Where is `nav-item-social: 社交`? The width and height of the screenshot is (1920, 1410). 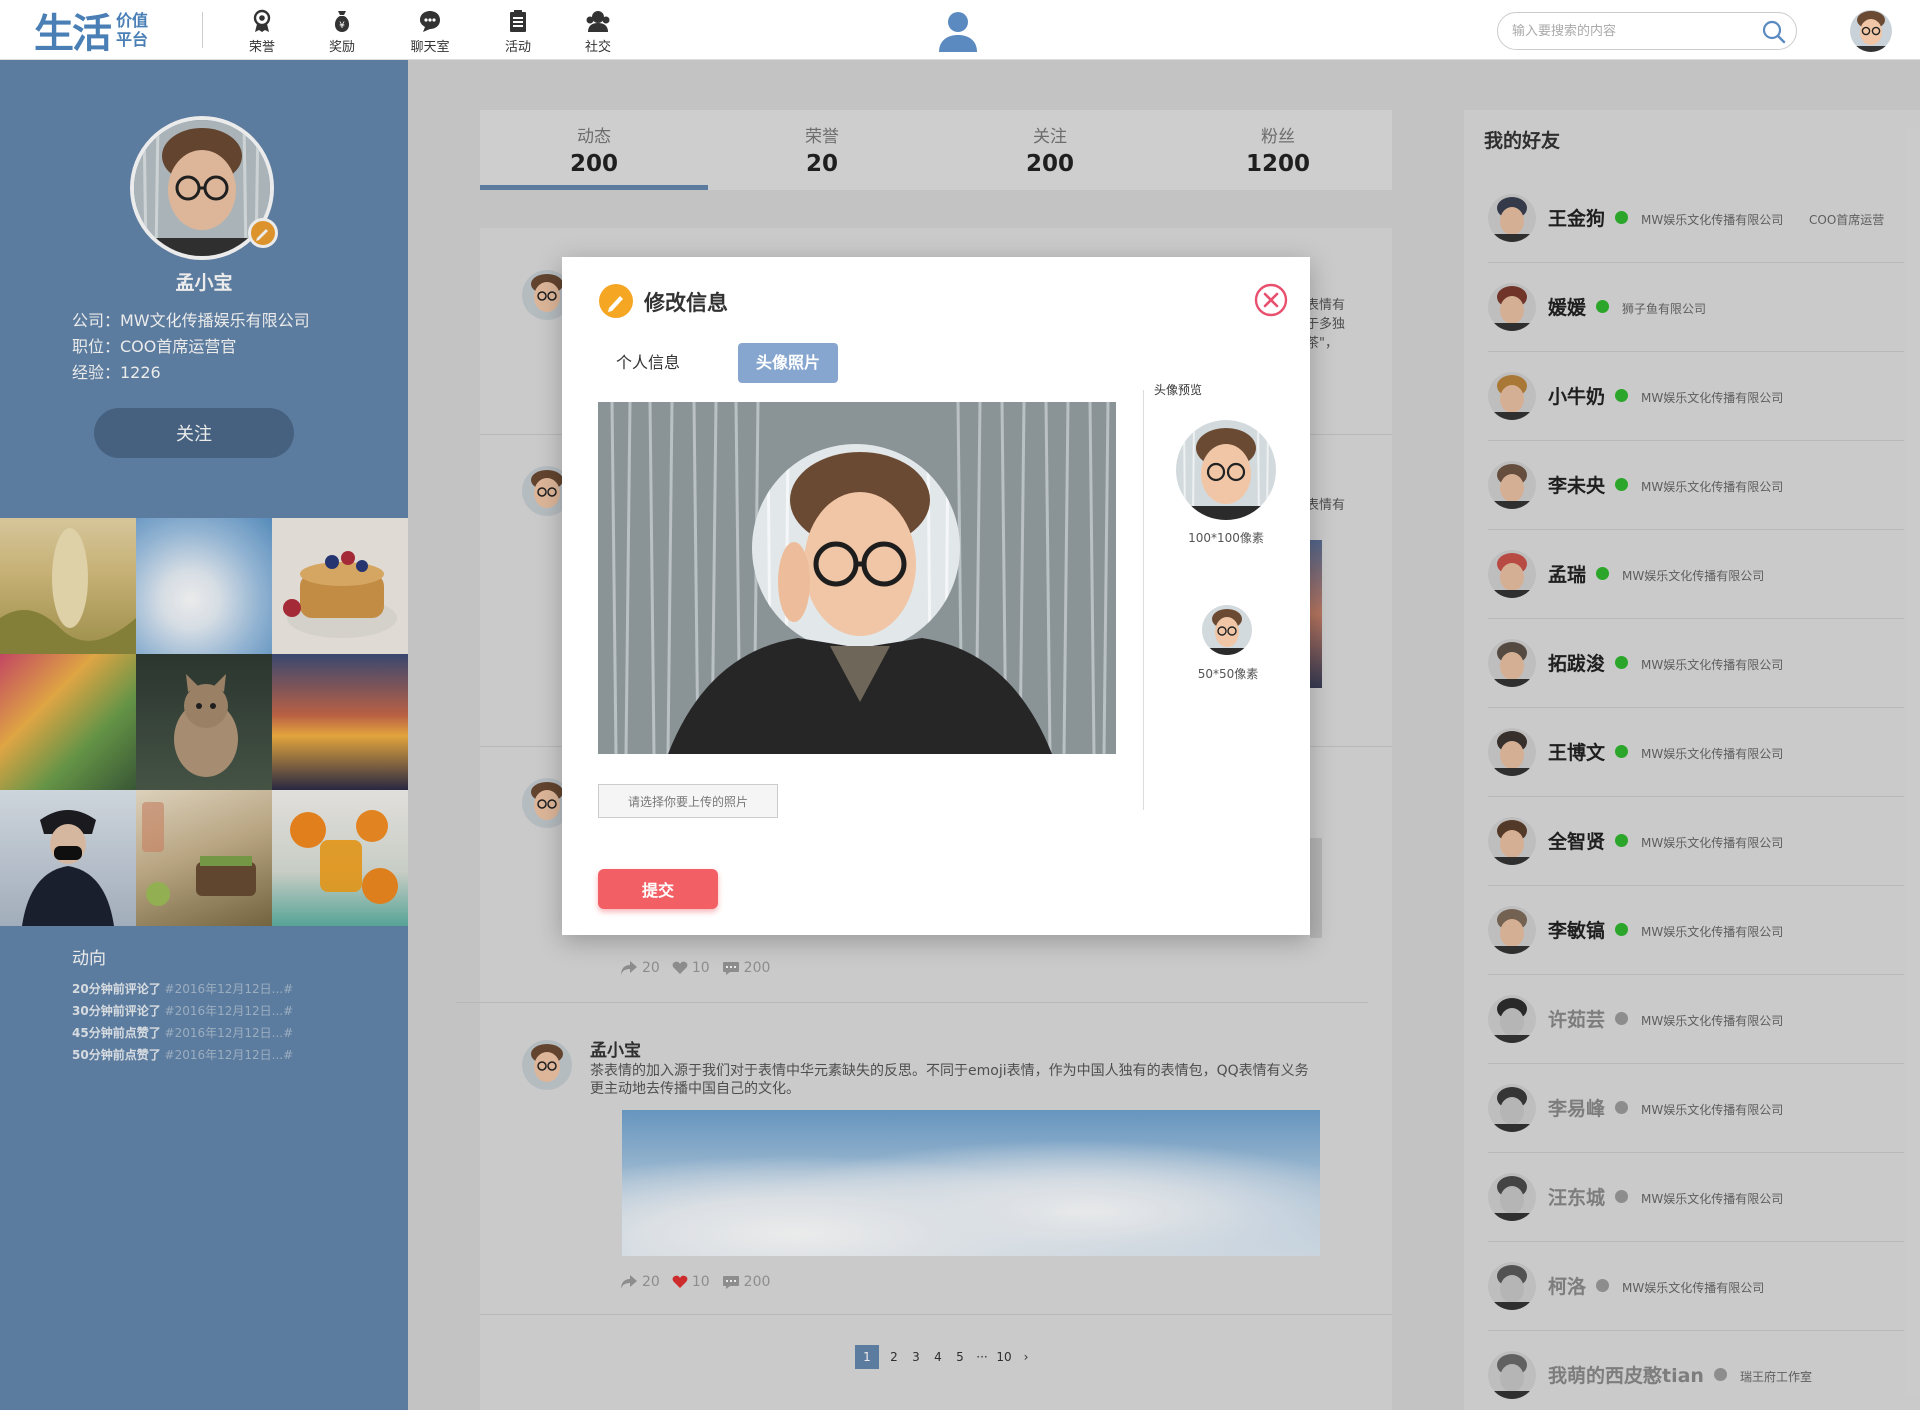
nav-item-social: 社交 is located at coordinates (598, 31).